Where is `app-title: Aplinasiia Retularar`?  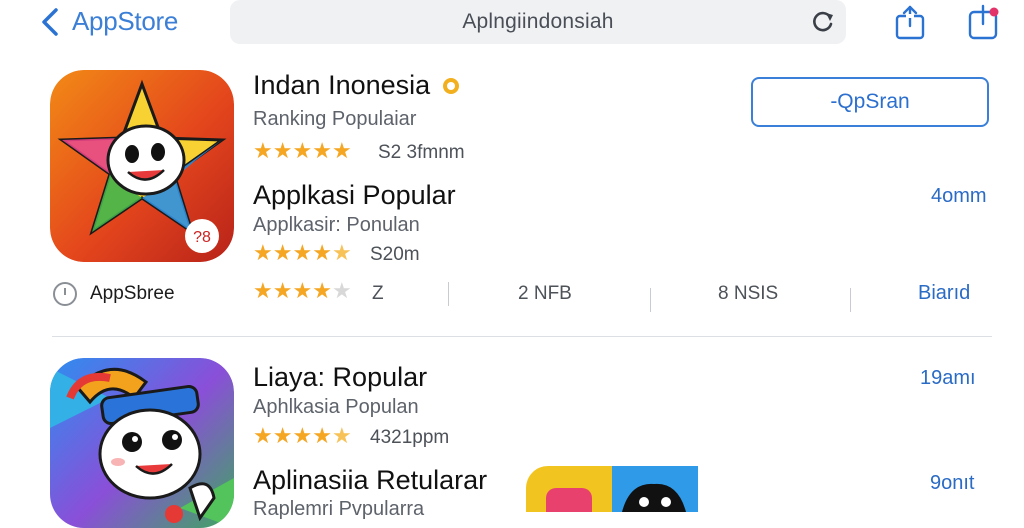
app-title: Aplinasiia Retularar is located at coordinates (370, 480).